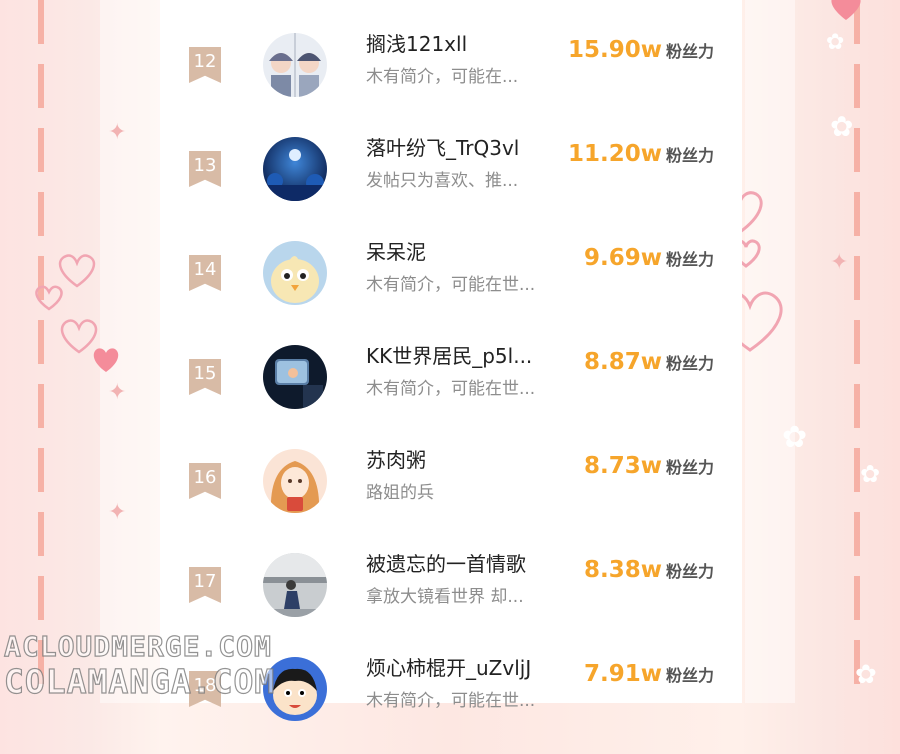  I want to click on user-bio: 路姐的兵, so click(400, 493).